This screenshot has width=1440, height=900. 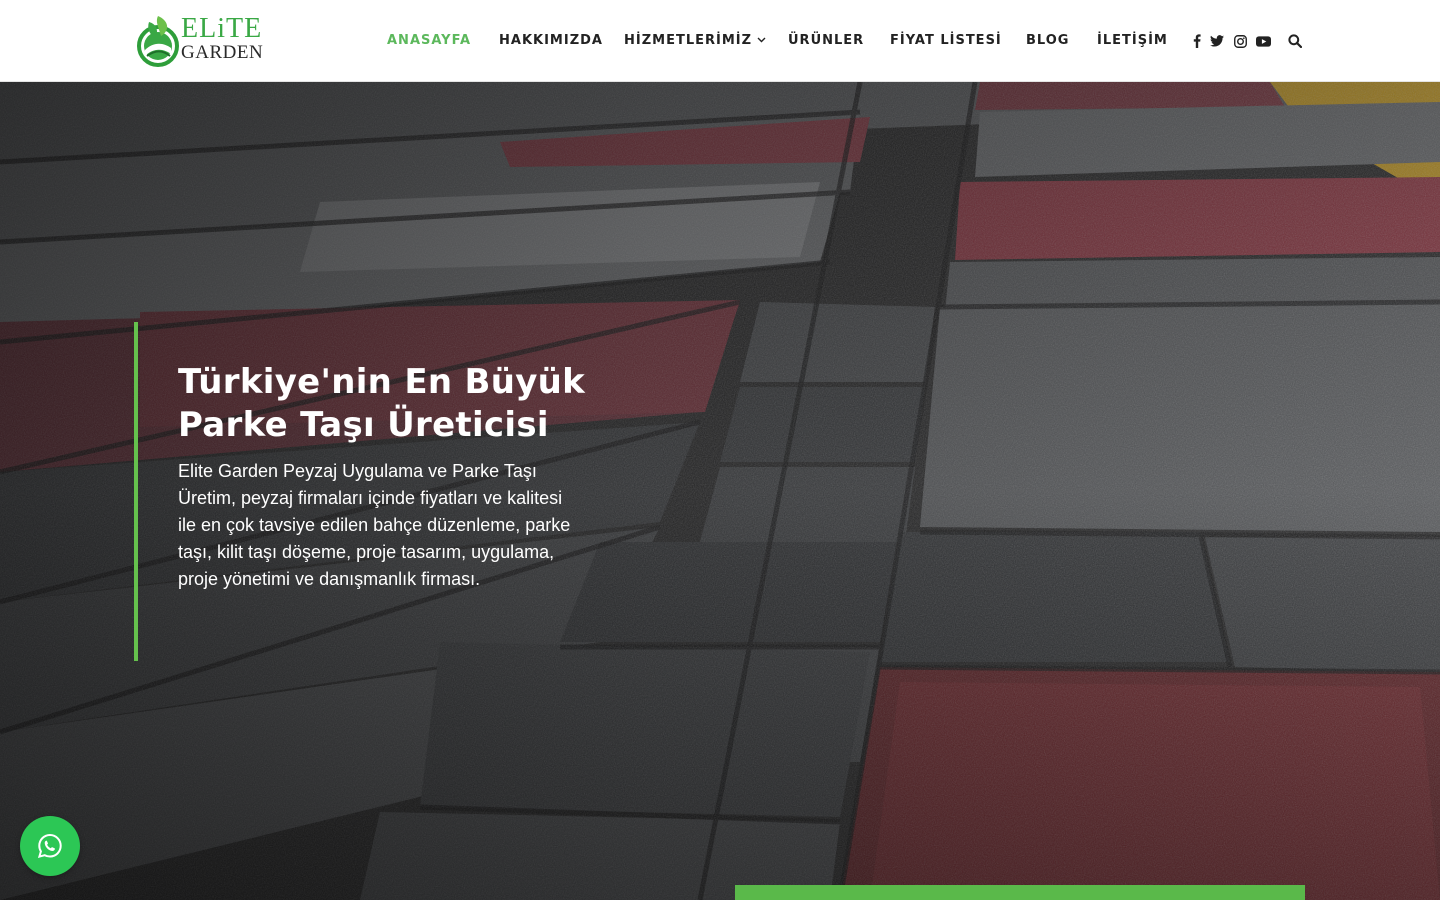 I want to click on youtube-icon, so click(x=1263, y=41).